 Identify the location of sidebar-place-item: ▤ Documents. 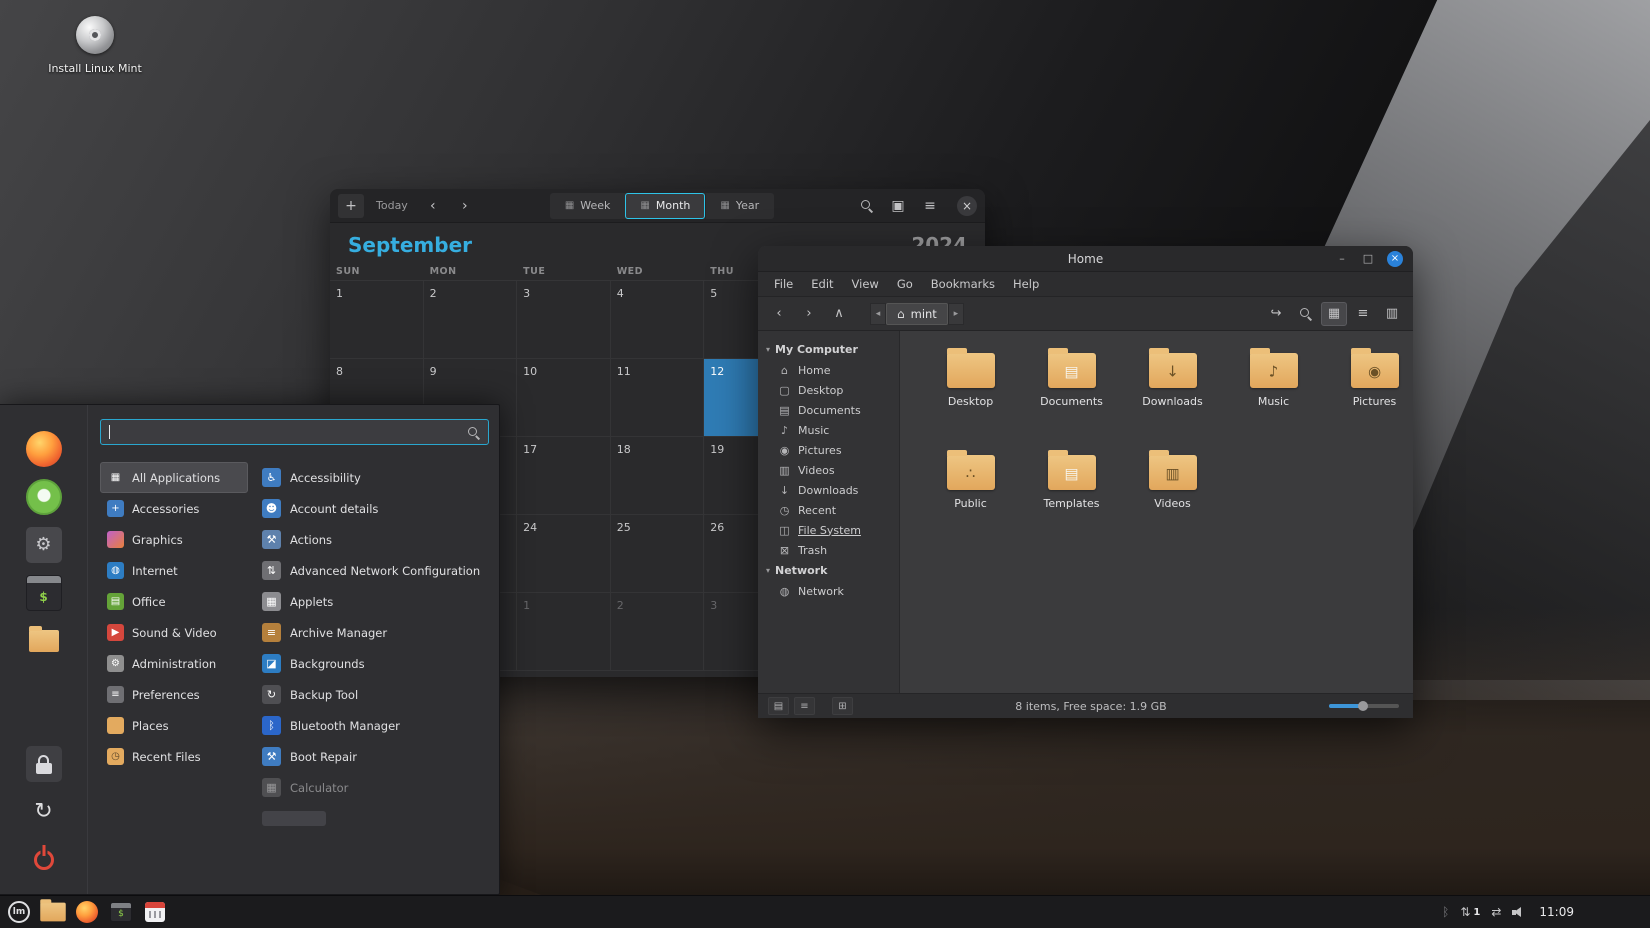
(828, 410).